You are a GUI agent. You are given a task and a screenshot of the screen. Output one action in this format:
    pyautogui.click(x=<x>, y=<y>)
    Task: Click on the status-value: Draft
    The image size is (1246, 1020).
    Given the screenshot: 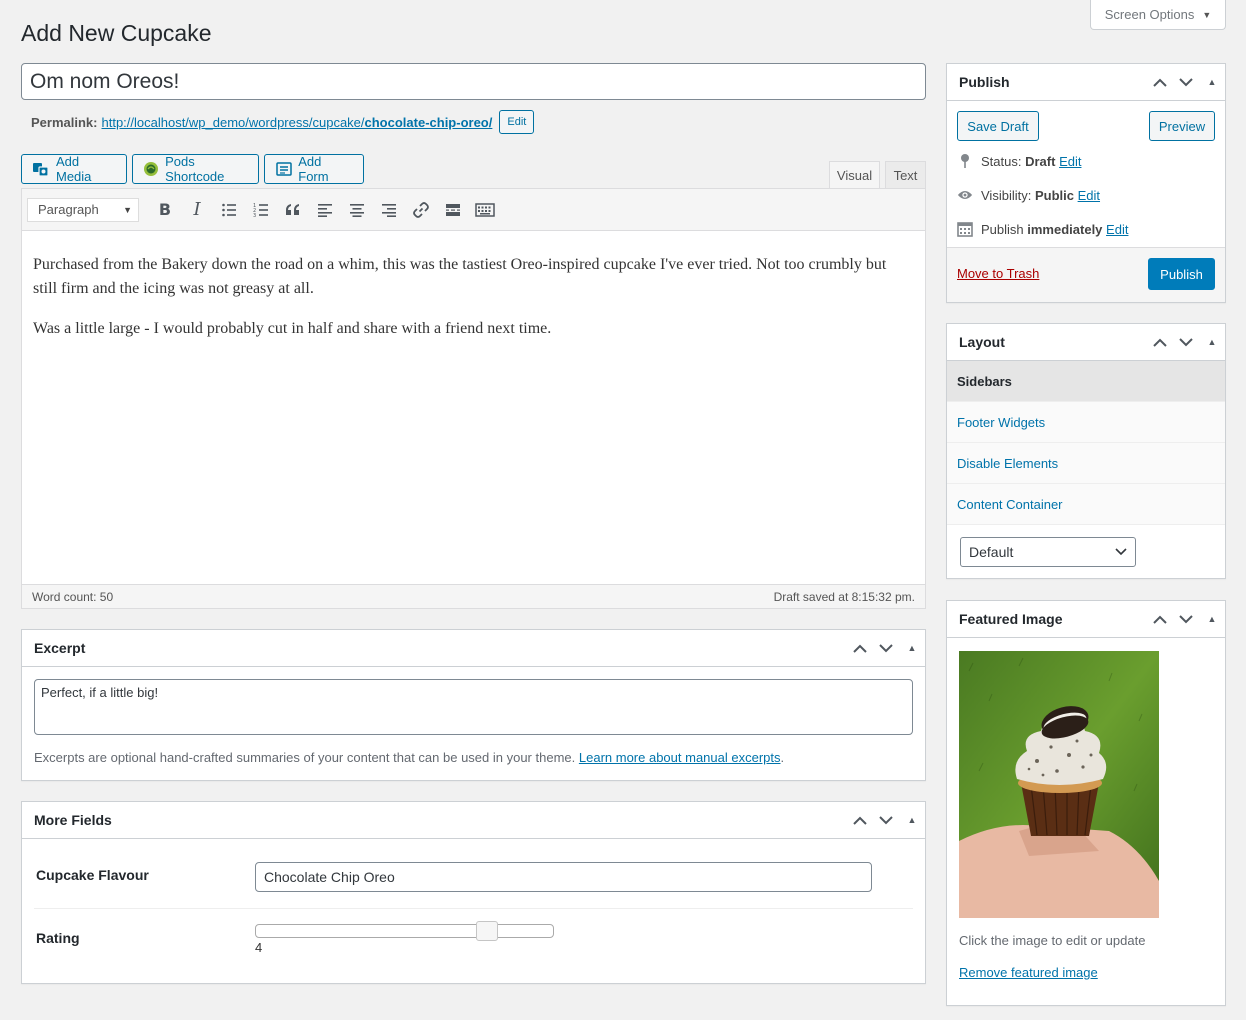 What is the action you would take?
    pyautogui.click(x=1040, y=161)
    